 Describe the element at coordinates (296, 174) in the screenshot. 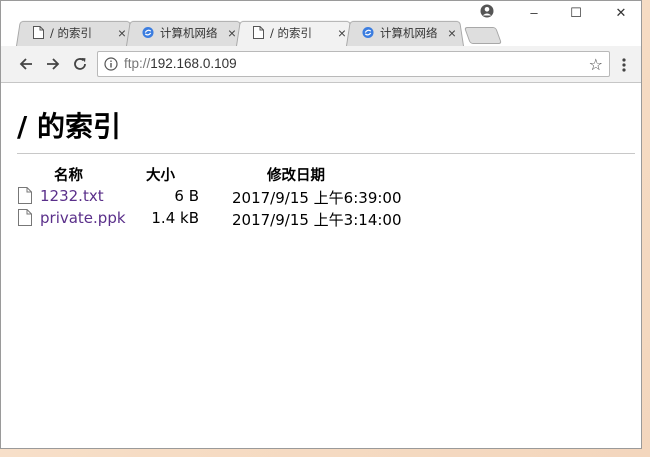

I see `column-header-modified: 修改日期` at that location.